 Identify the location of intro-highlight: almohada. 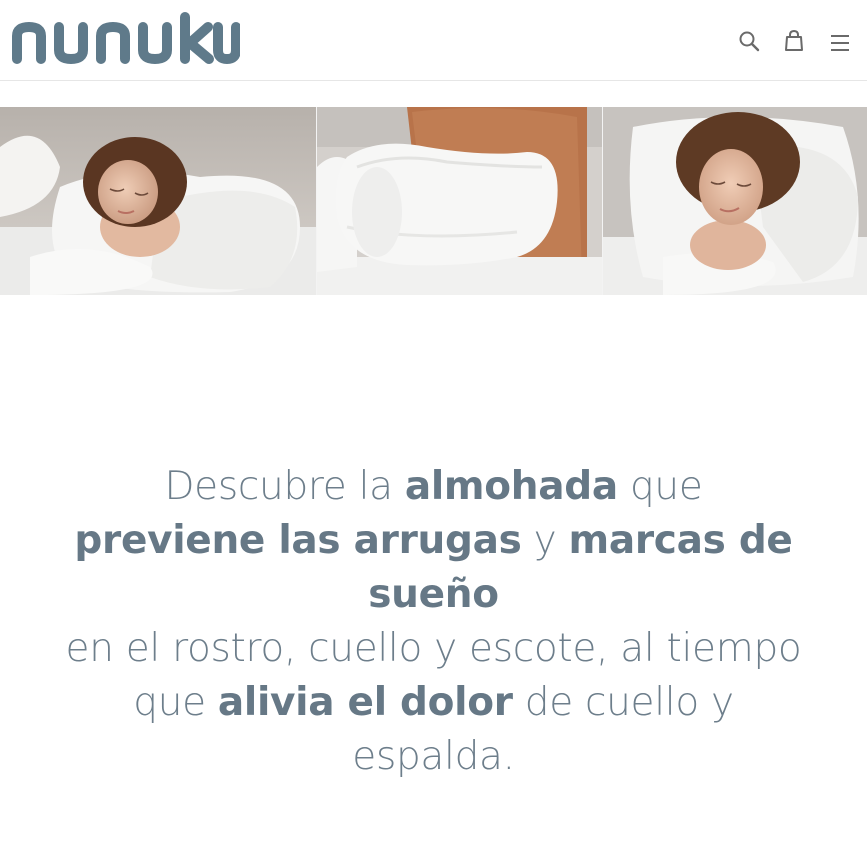
(511, 486).